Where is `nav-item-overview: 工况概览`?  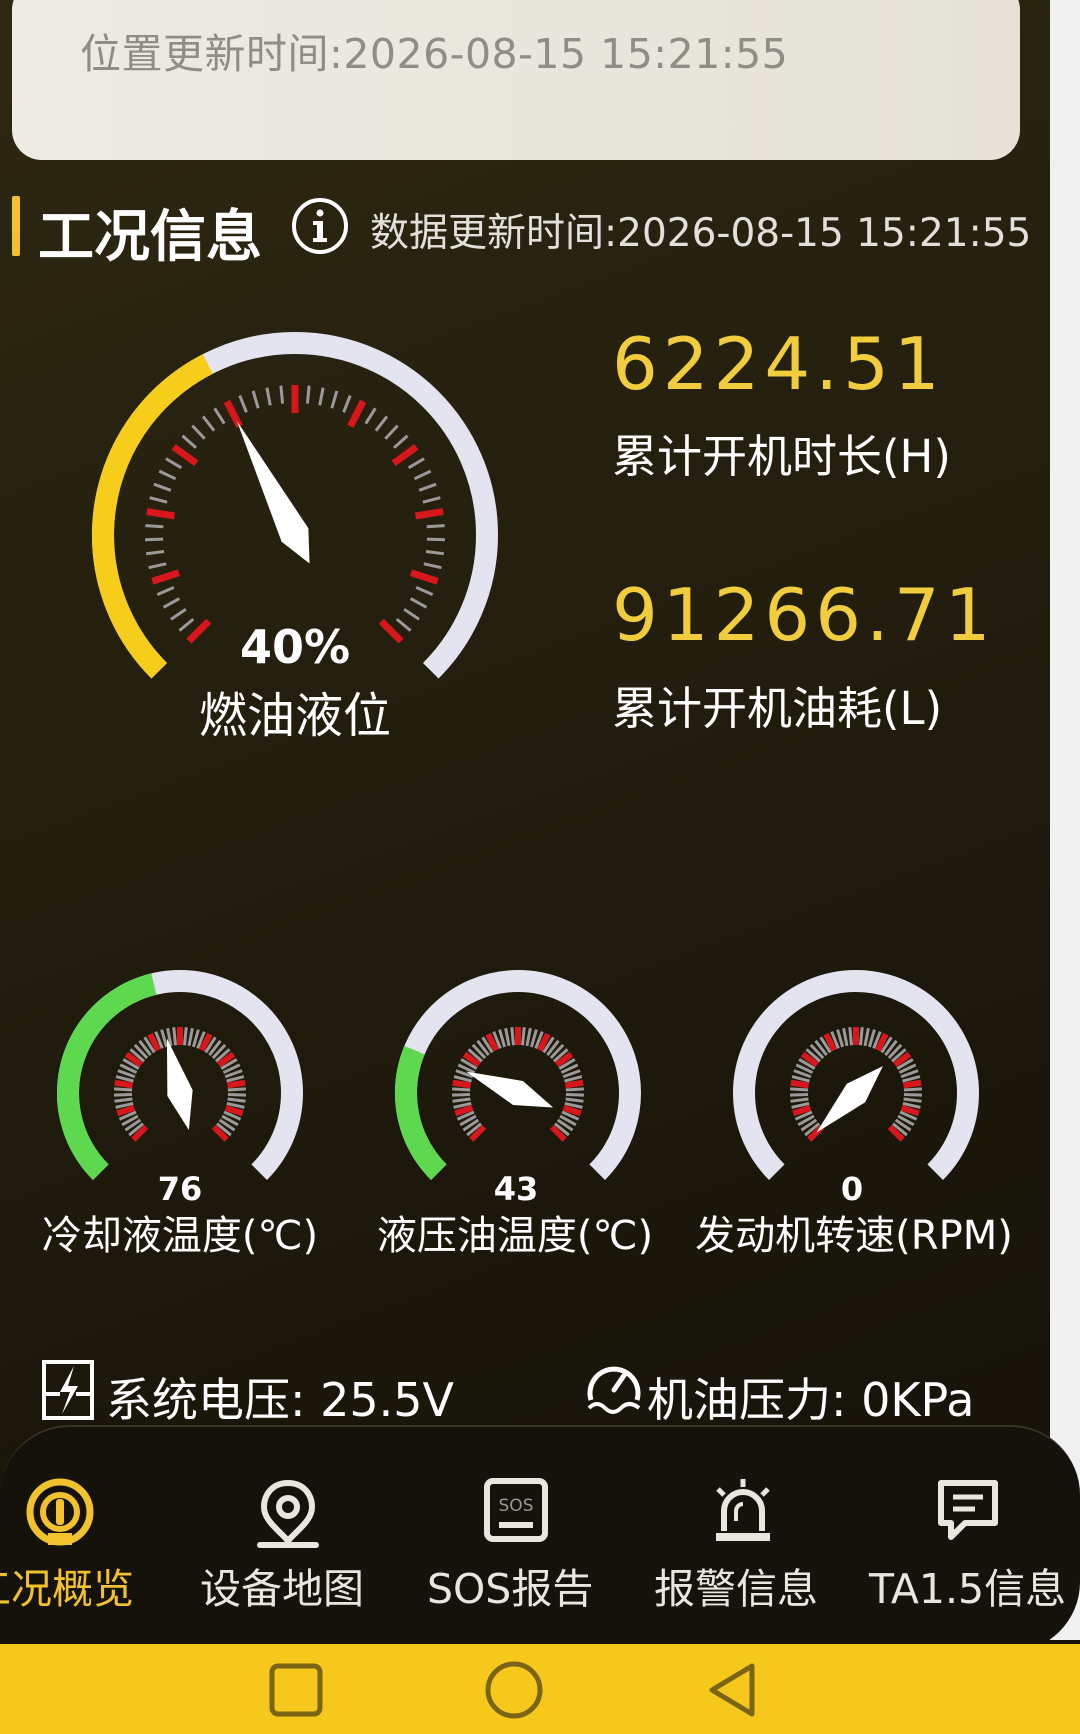
nav-item-overview: 工况概览 is located at coordinates (90, 1539).